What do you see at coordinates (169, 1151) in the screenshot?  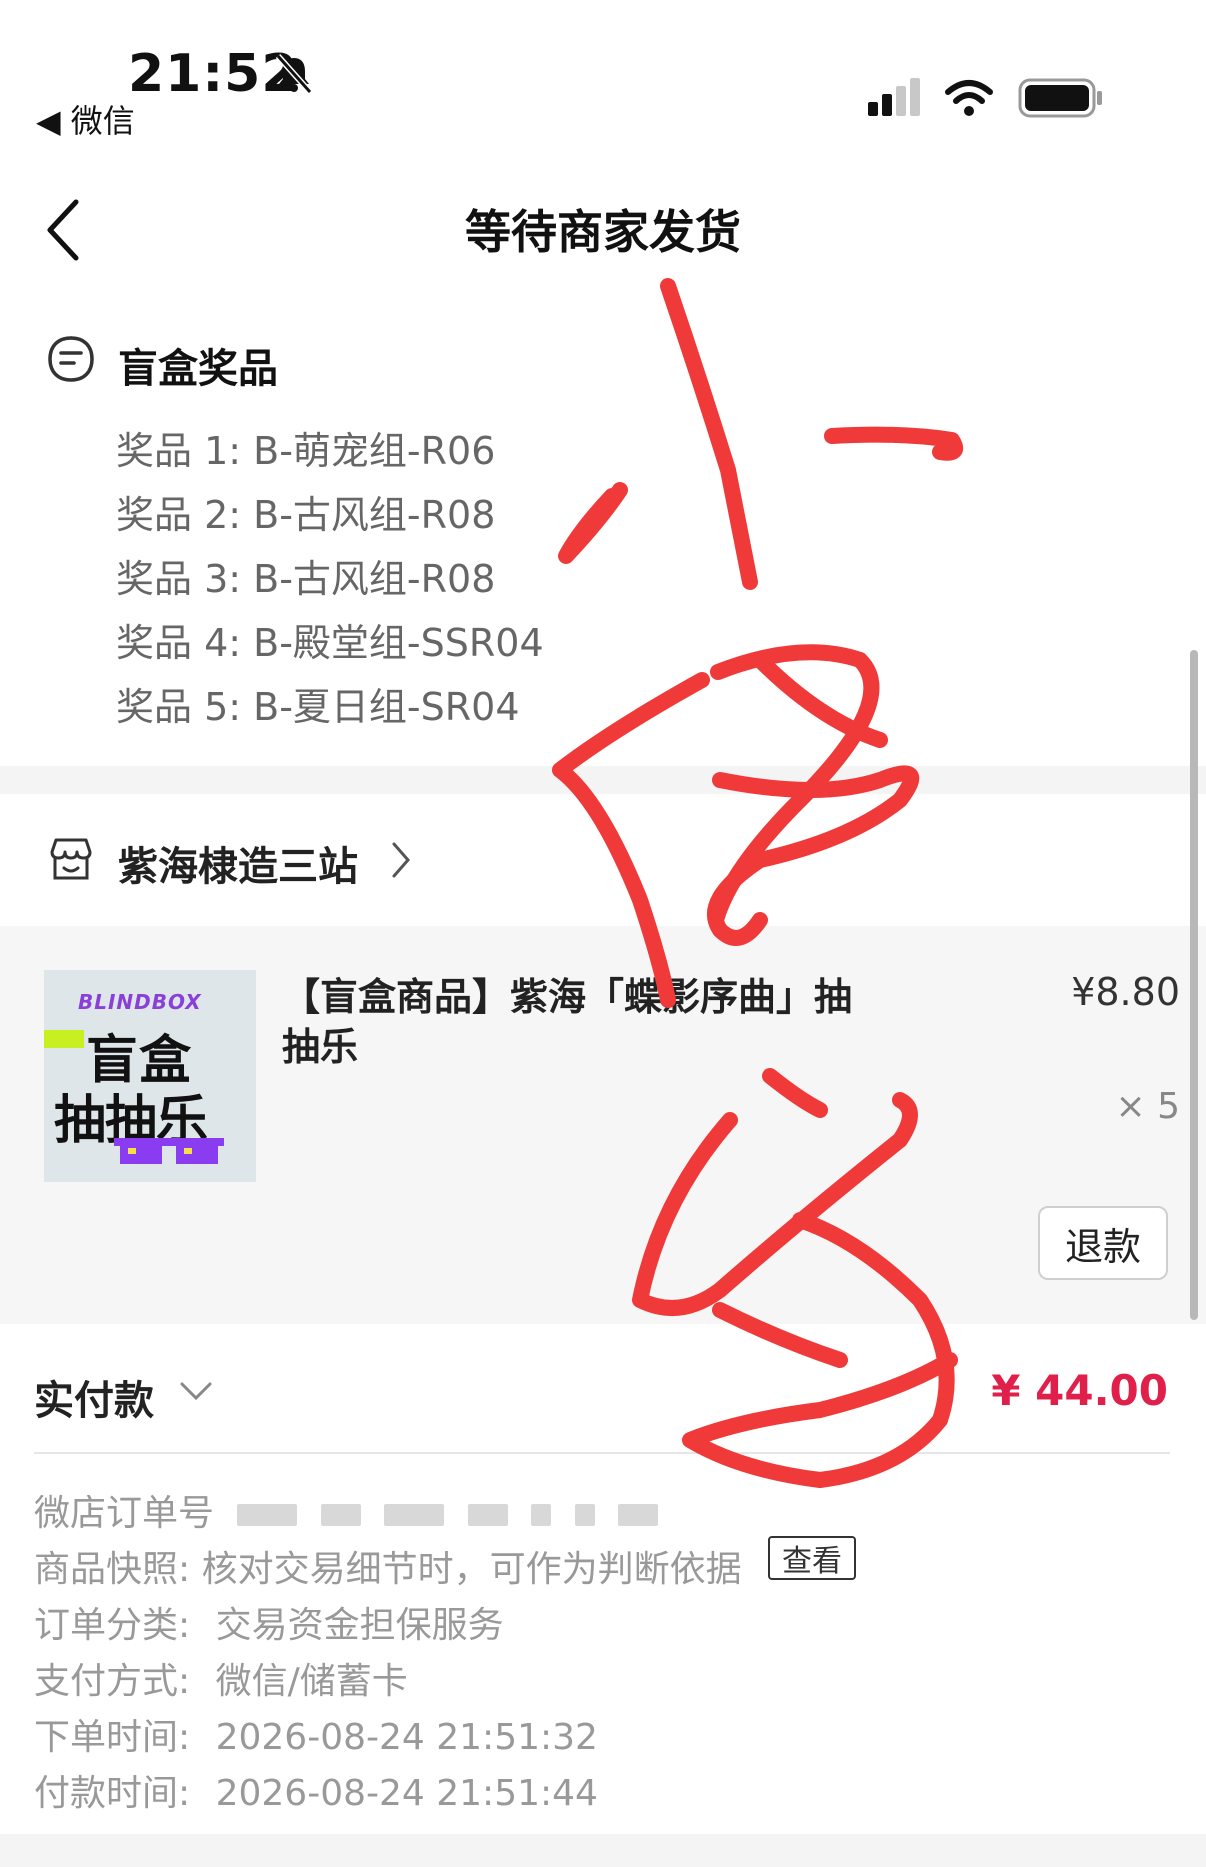 I see `pixel-sunglasses-icon` at bounding box center [169, 1151].